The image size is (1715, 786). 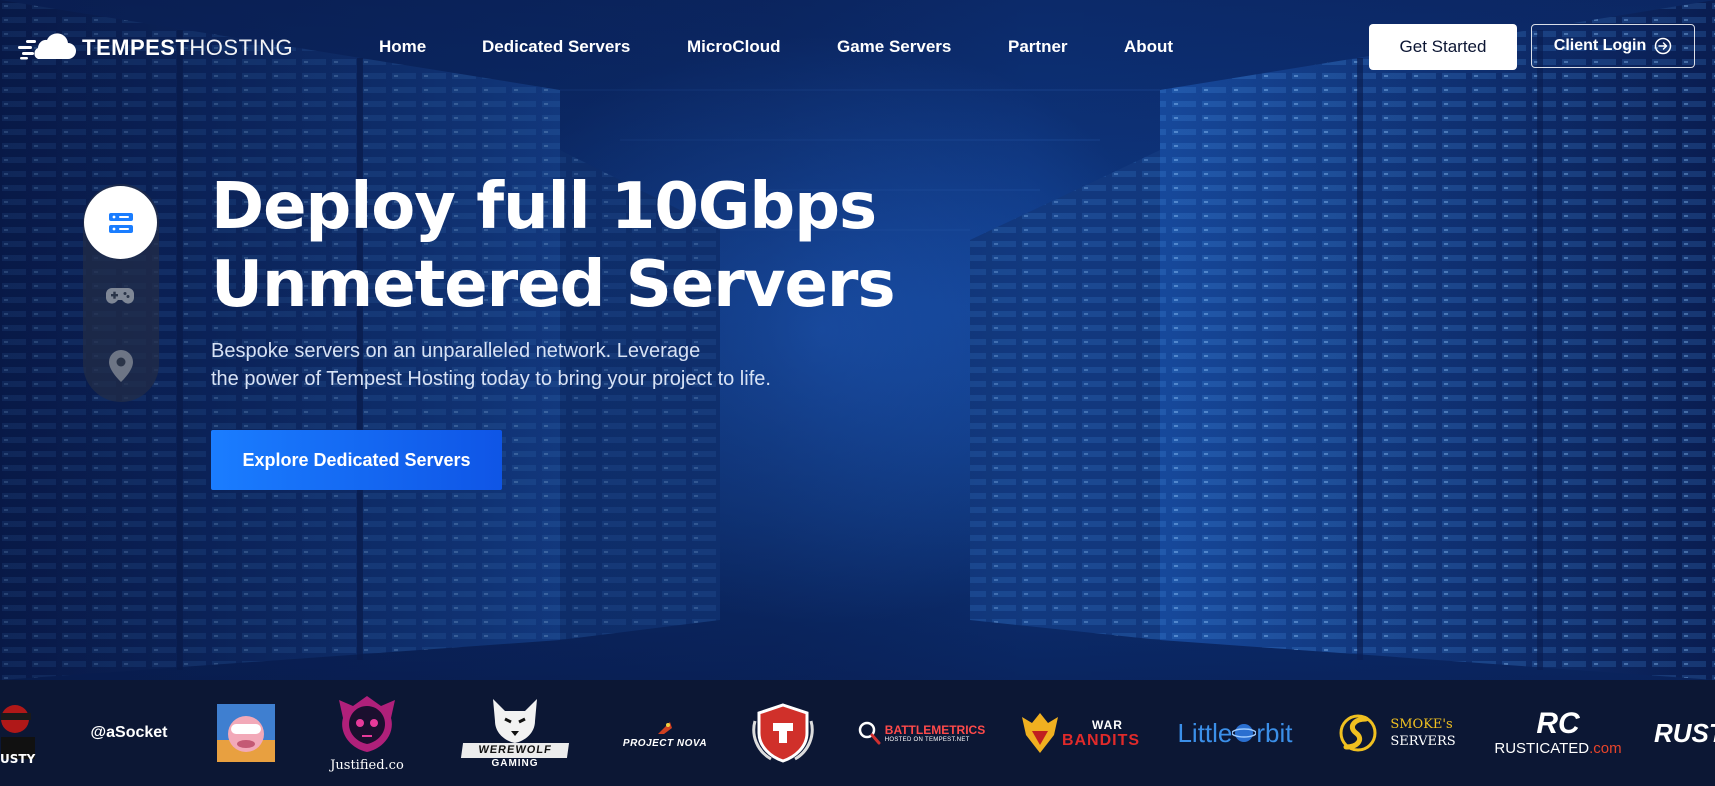 I want to click on partner-rust-partial: RUST, so click(x=1684, y=733).